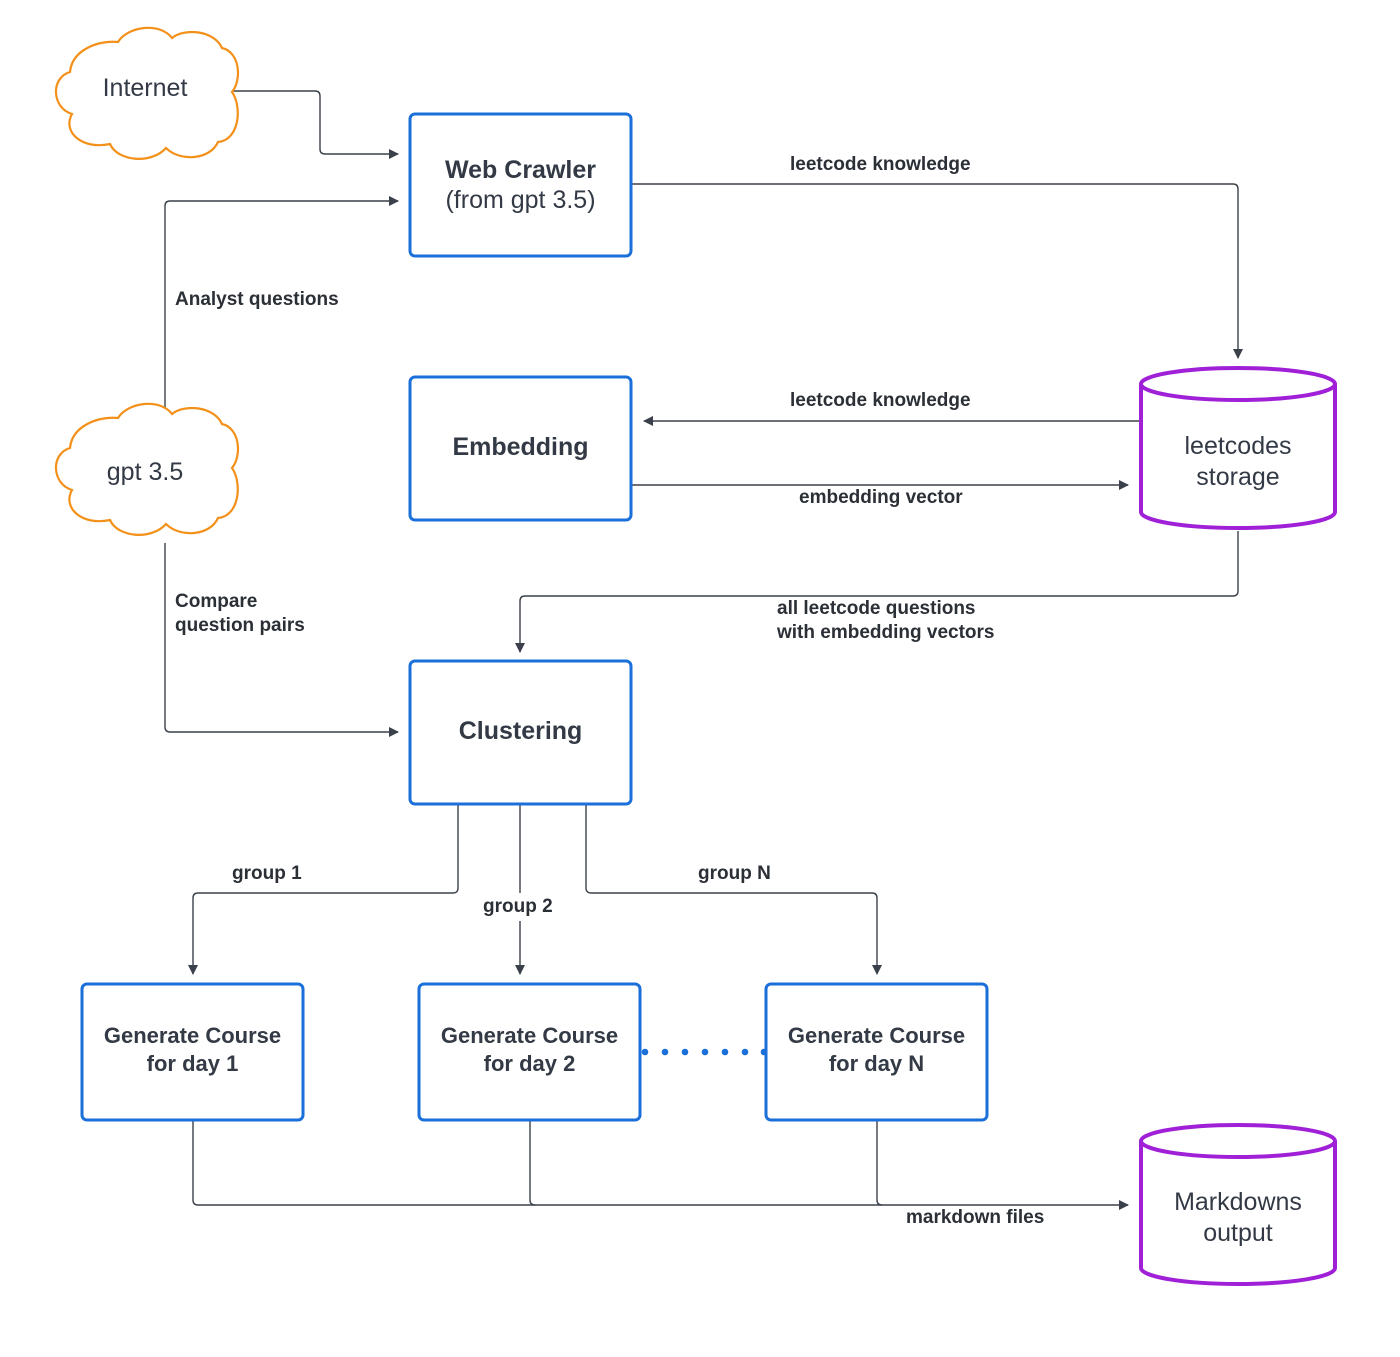 Image resolution: width=1400 pixels, height=1357 pixels. Describe the element at coordinates (520, 200) in the screenshot. I see `web-crawler-subtitle: (from gpt 3.5)` at that location.